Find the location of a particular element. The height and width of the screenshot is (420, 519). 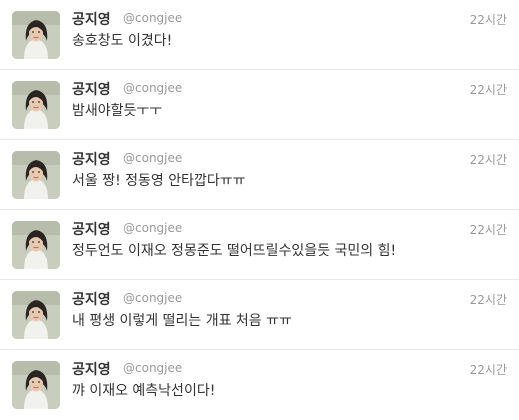

tweet-text: 내 평생 이렇게 떨리는 개표 처음 ㅠㅠ is located at coordinates (182, 321).